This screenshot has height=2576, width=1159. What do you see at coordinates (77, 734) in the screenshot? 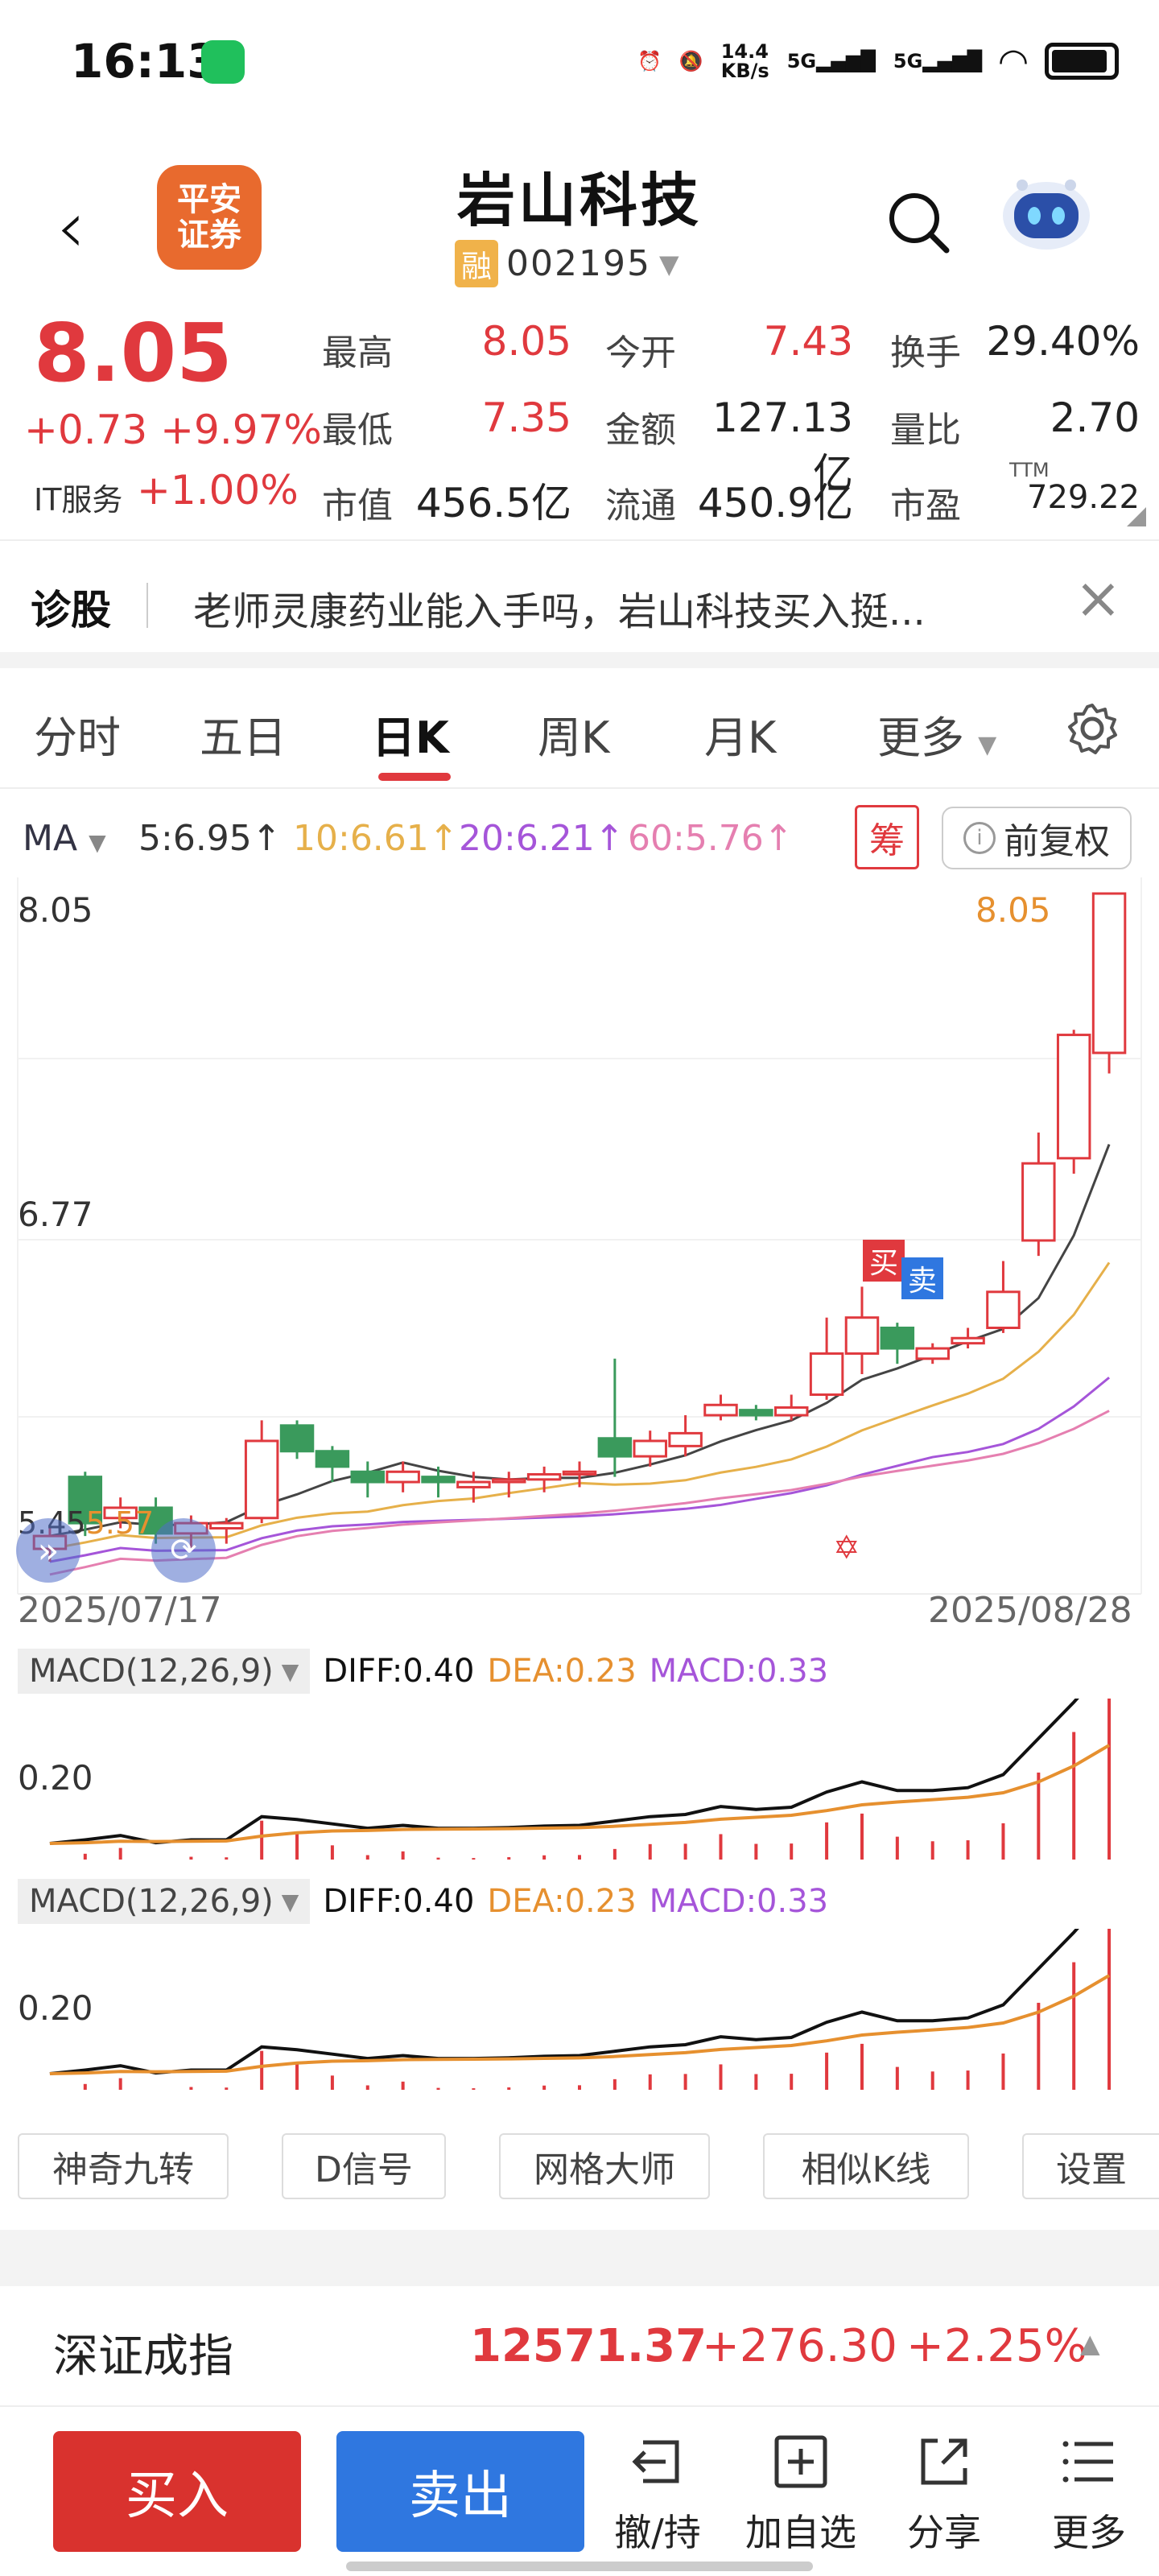
I see `tab-intraday: 分时` at bounding box center [77, 734].